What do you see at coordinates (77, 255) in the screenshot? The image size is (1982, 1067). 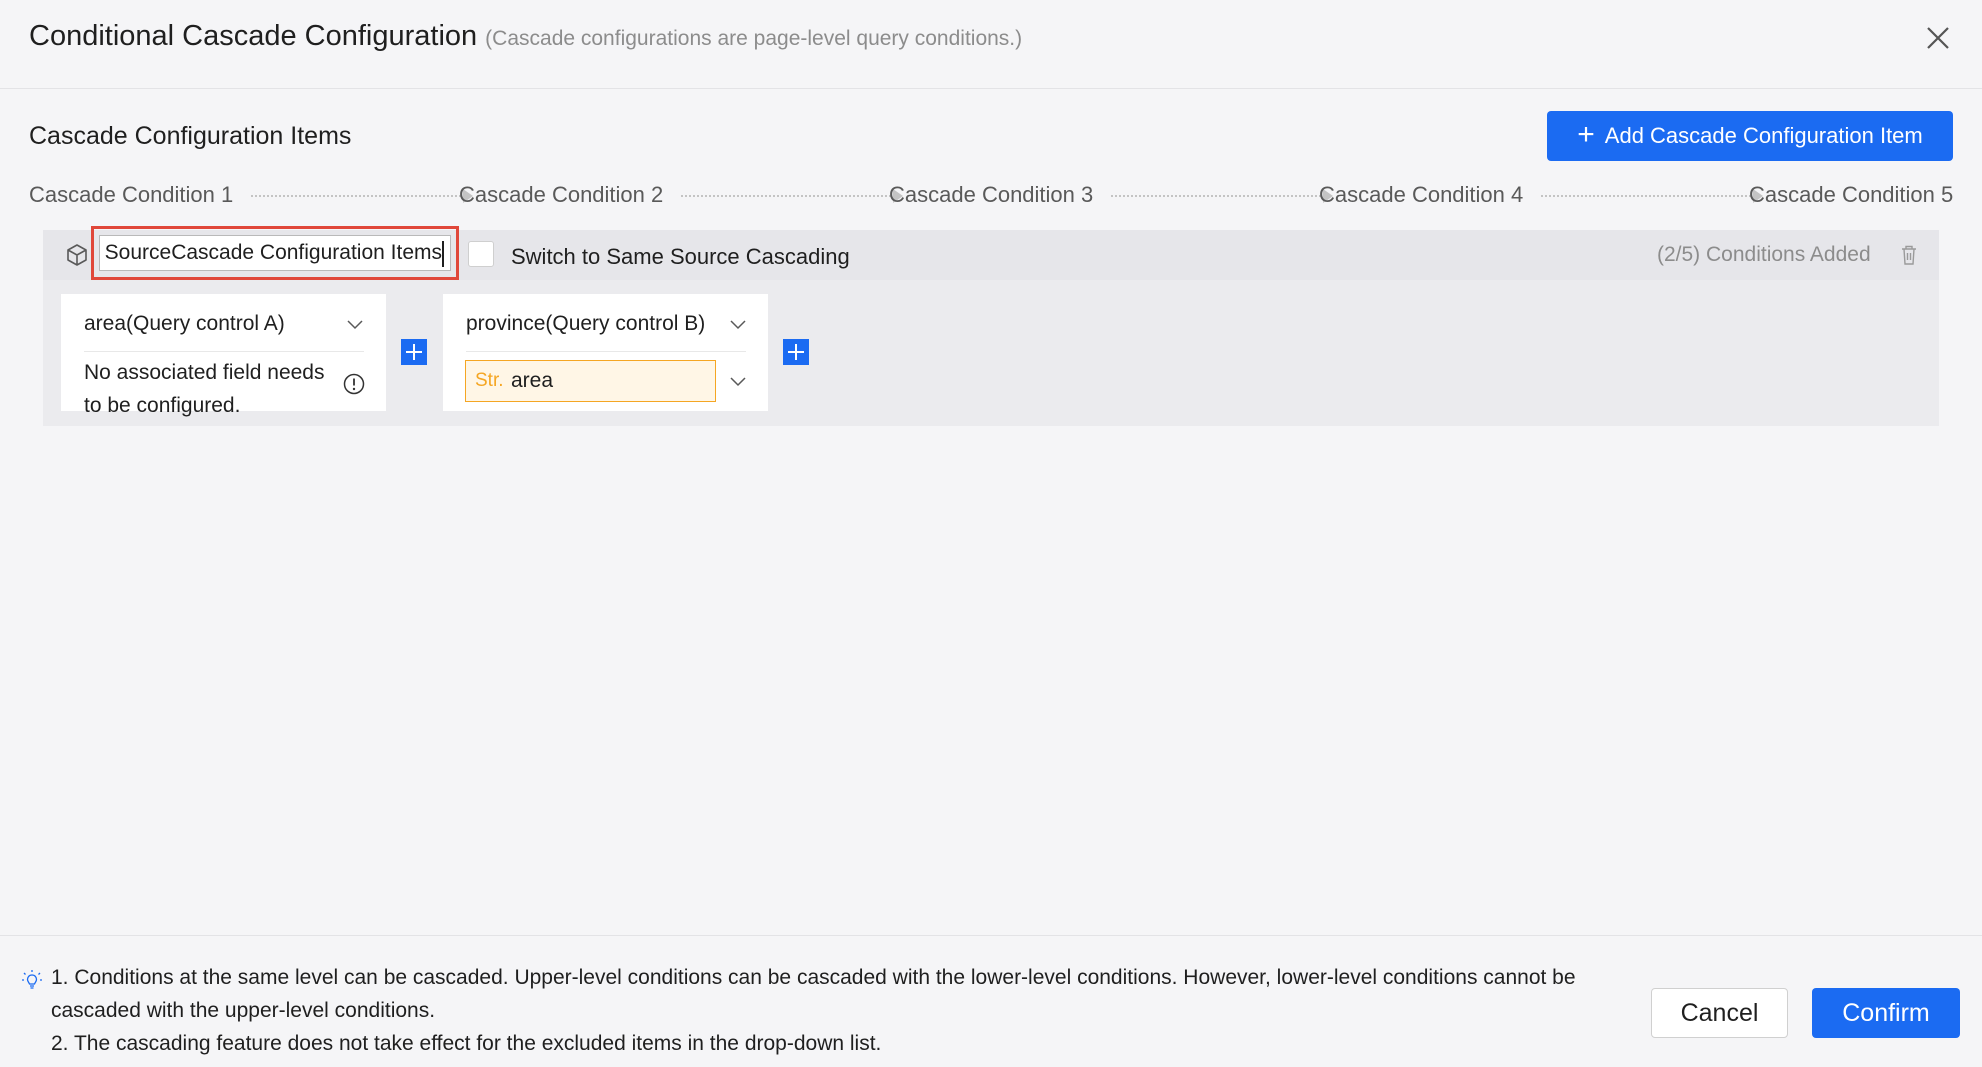 I see `cube-icon` at bounding box center [77, 255].